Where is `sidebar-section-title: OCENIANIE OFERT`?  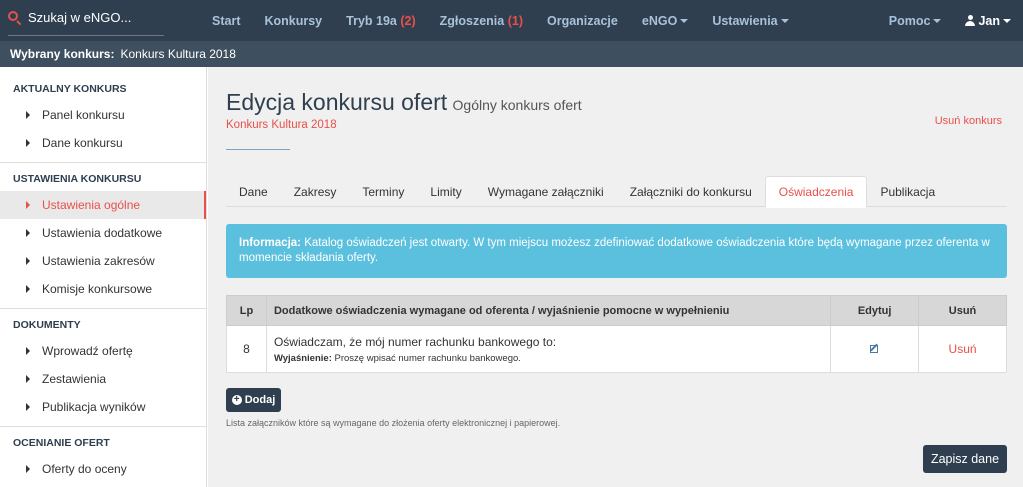
sidebar-section-title: OCENIANIE OFERT is located at coordinates (61, 443).